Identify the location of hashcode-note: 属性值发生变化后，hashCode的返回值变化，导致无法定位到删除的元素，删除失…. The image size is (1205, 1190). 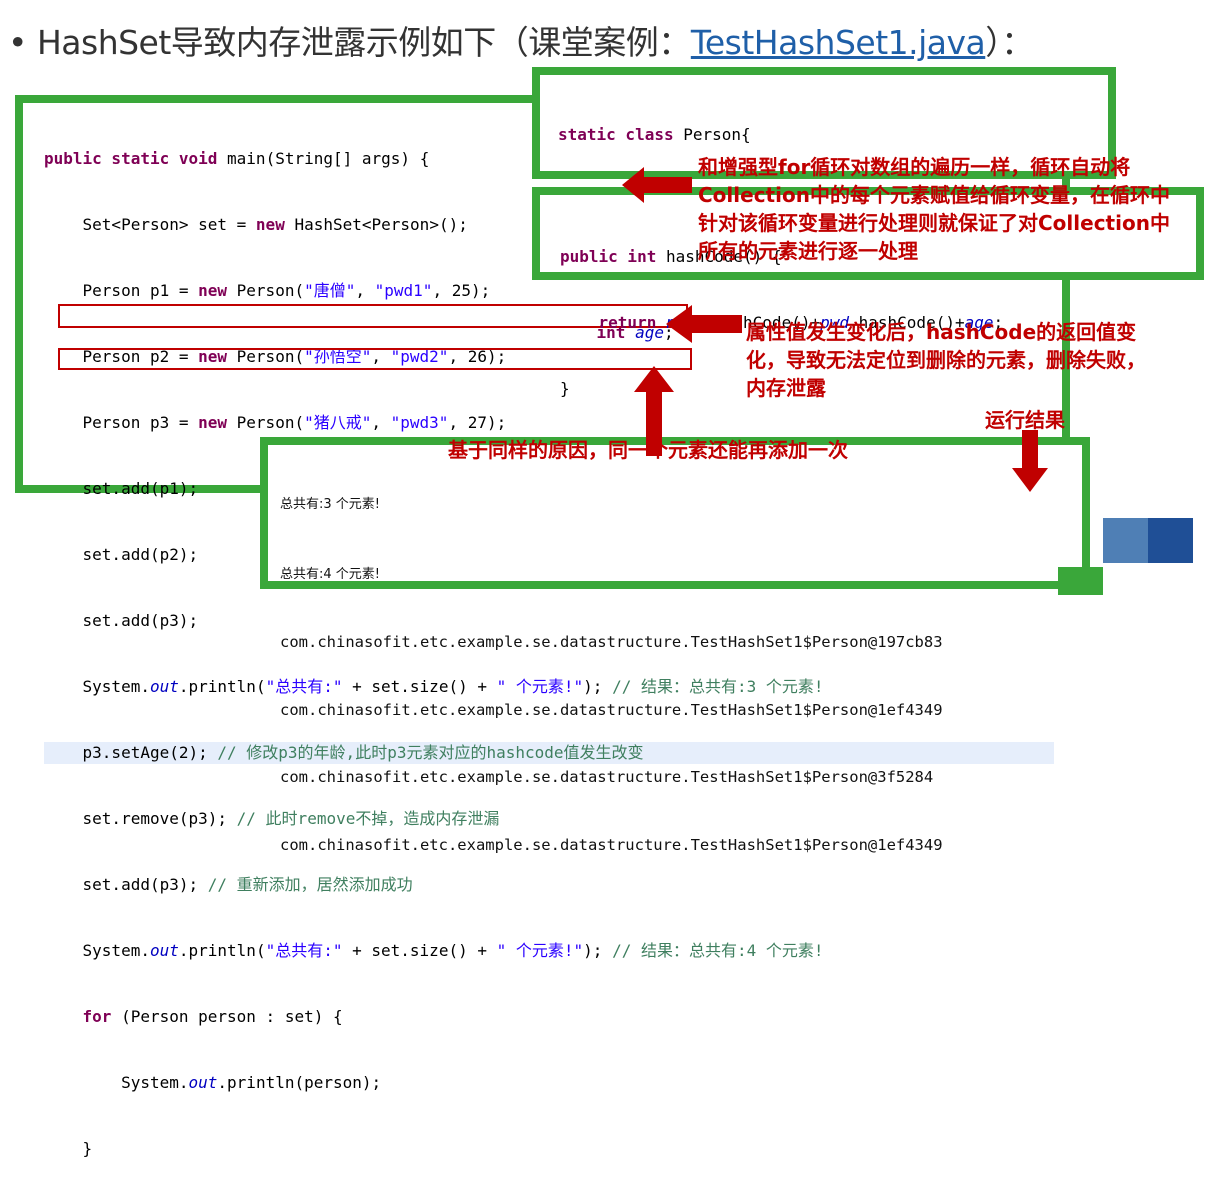
(946, 360).